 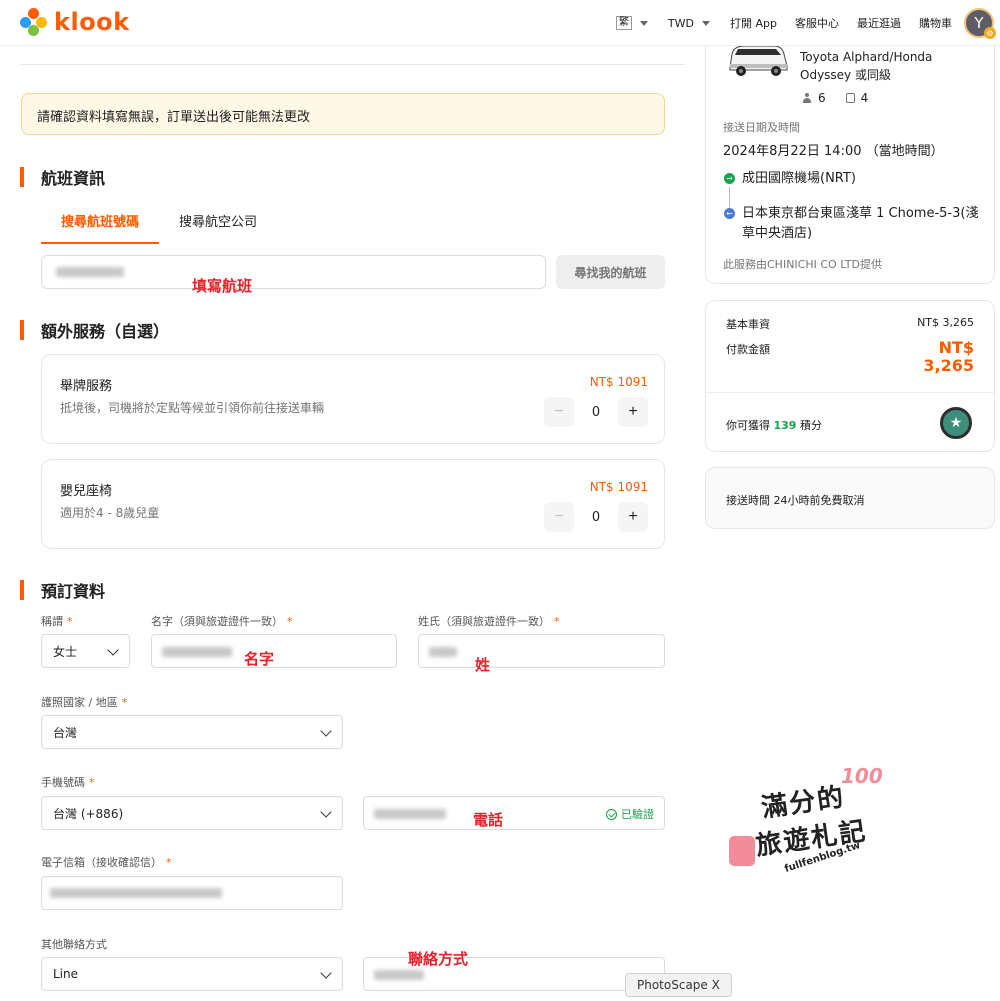 What do you see at coordinates (218, 223) in the screenshot?
I see `tab-airline: 搜尋航空公司` at bounding box center [218, 223].